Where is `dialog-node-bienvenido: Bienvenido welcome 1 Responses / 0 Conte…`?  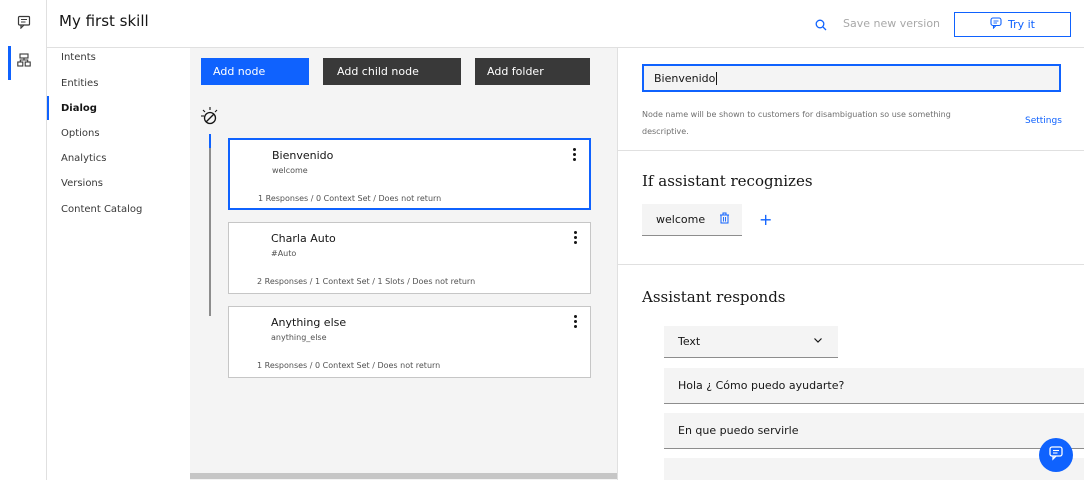 dialog-node-bienvenido: Bienvenido welcome 1 Responses / 0 Conte… is located at coordinates (409, 174).